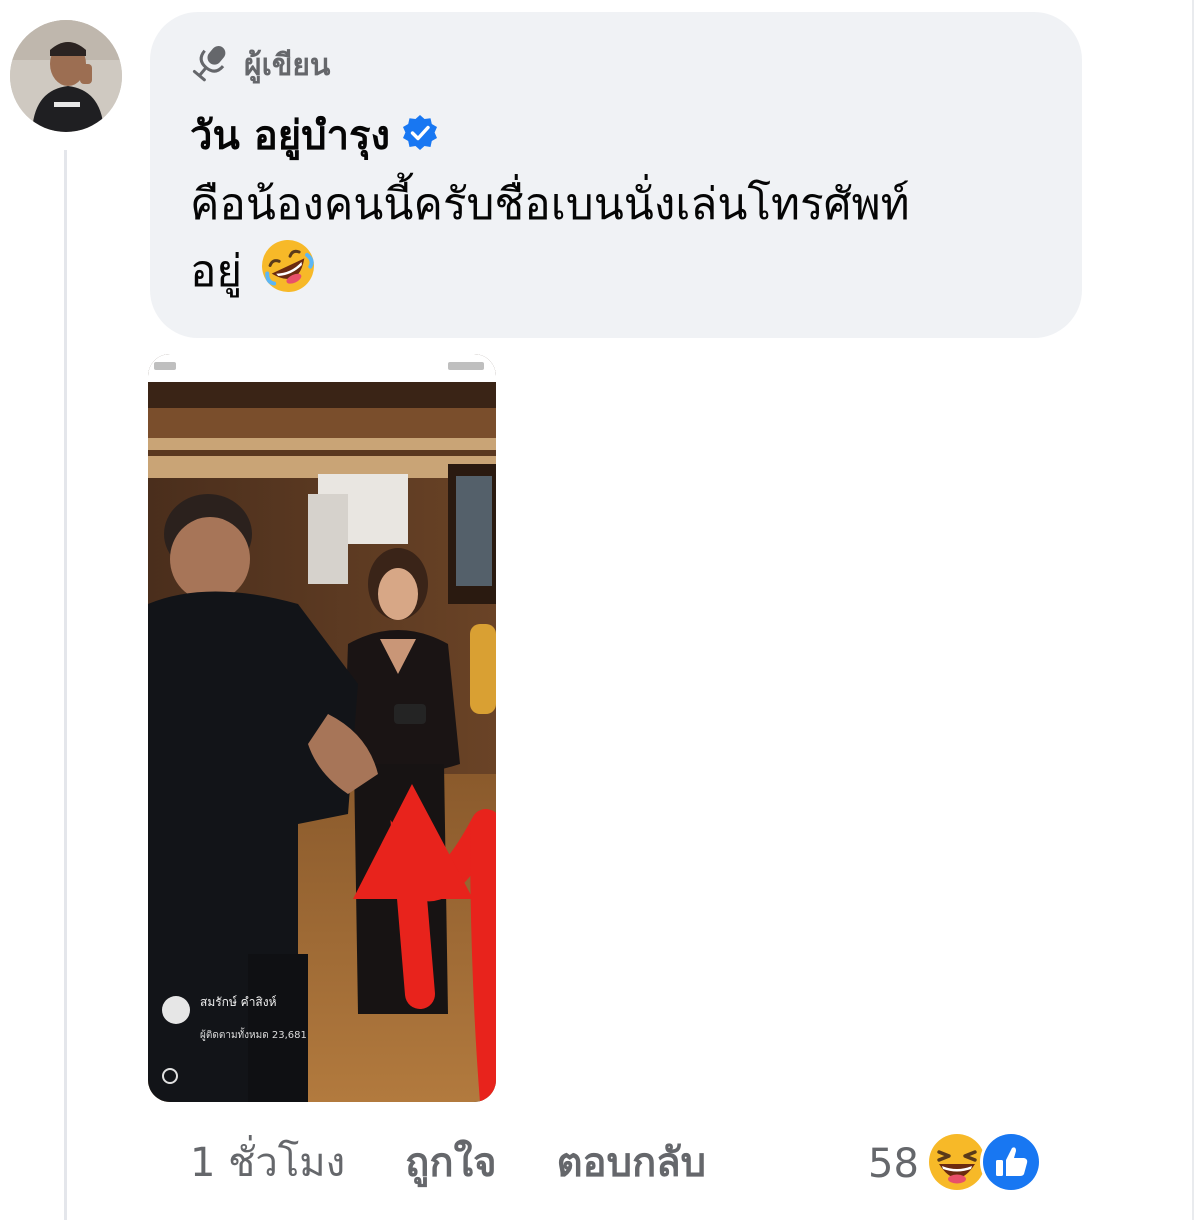 Image resolution: width=1200 pixels, height=1220 pixels. What do you see at coordinates (288, 275) in the screenshot?
I see `rolling-laughing-emoji` at bounding box center [288, 275].